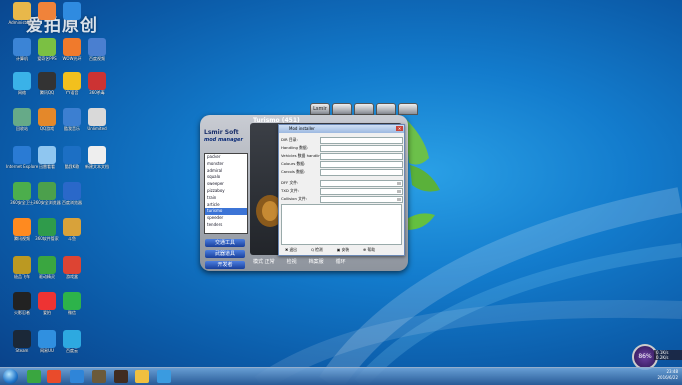  Describe the element at coordinates (399, 128) in the screenshot. I see `close-button: ✕` at that location.